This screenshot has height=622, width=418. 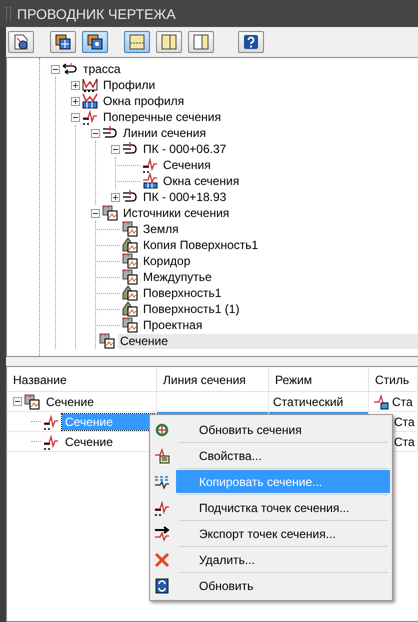 What do you see at coordinates (201, 181) in the screenshot?
I see `tree-item: Окна сечения` at bounding box center [201, 181].